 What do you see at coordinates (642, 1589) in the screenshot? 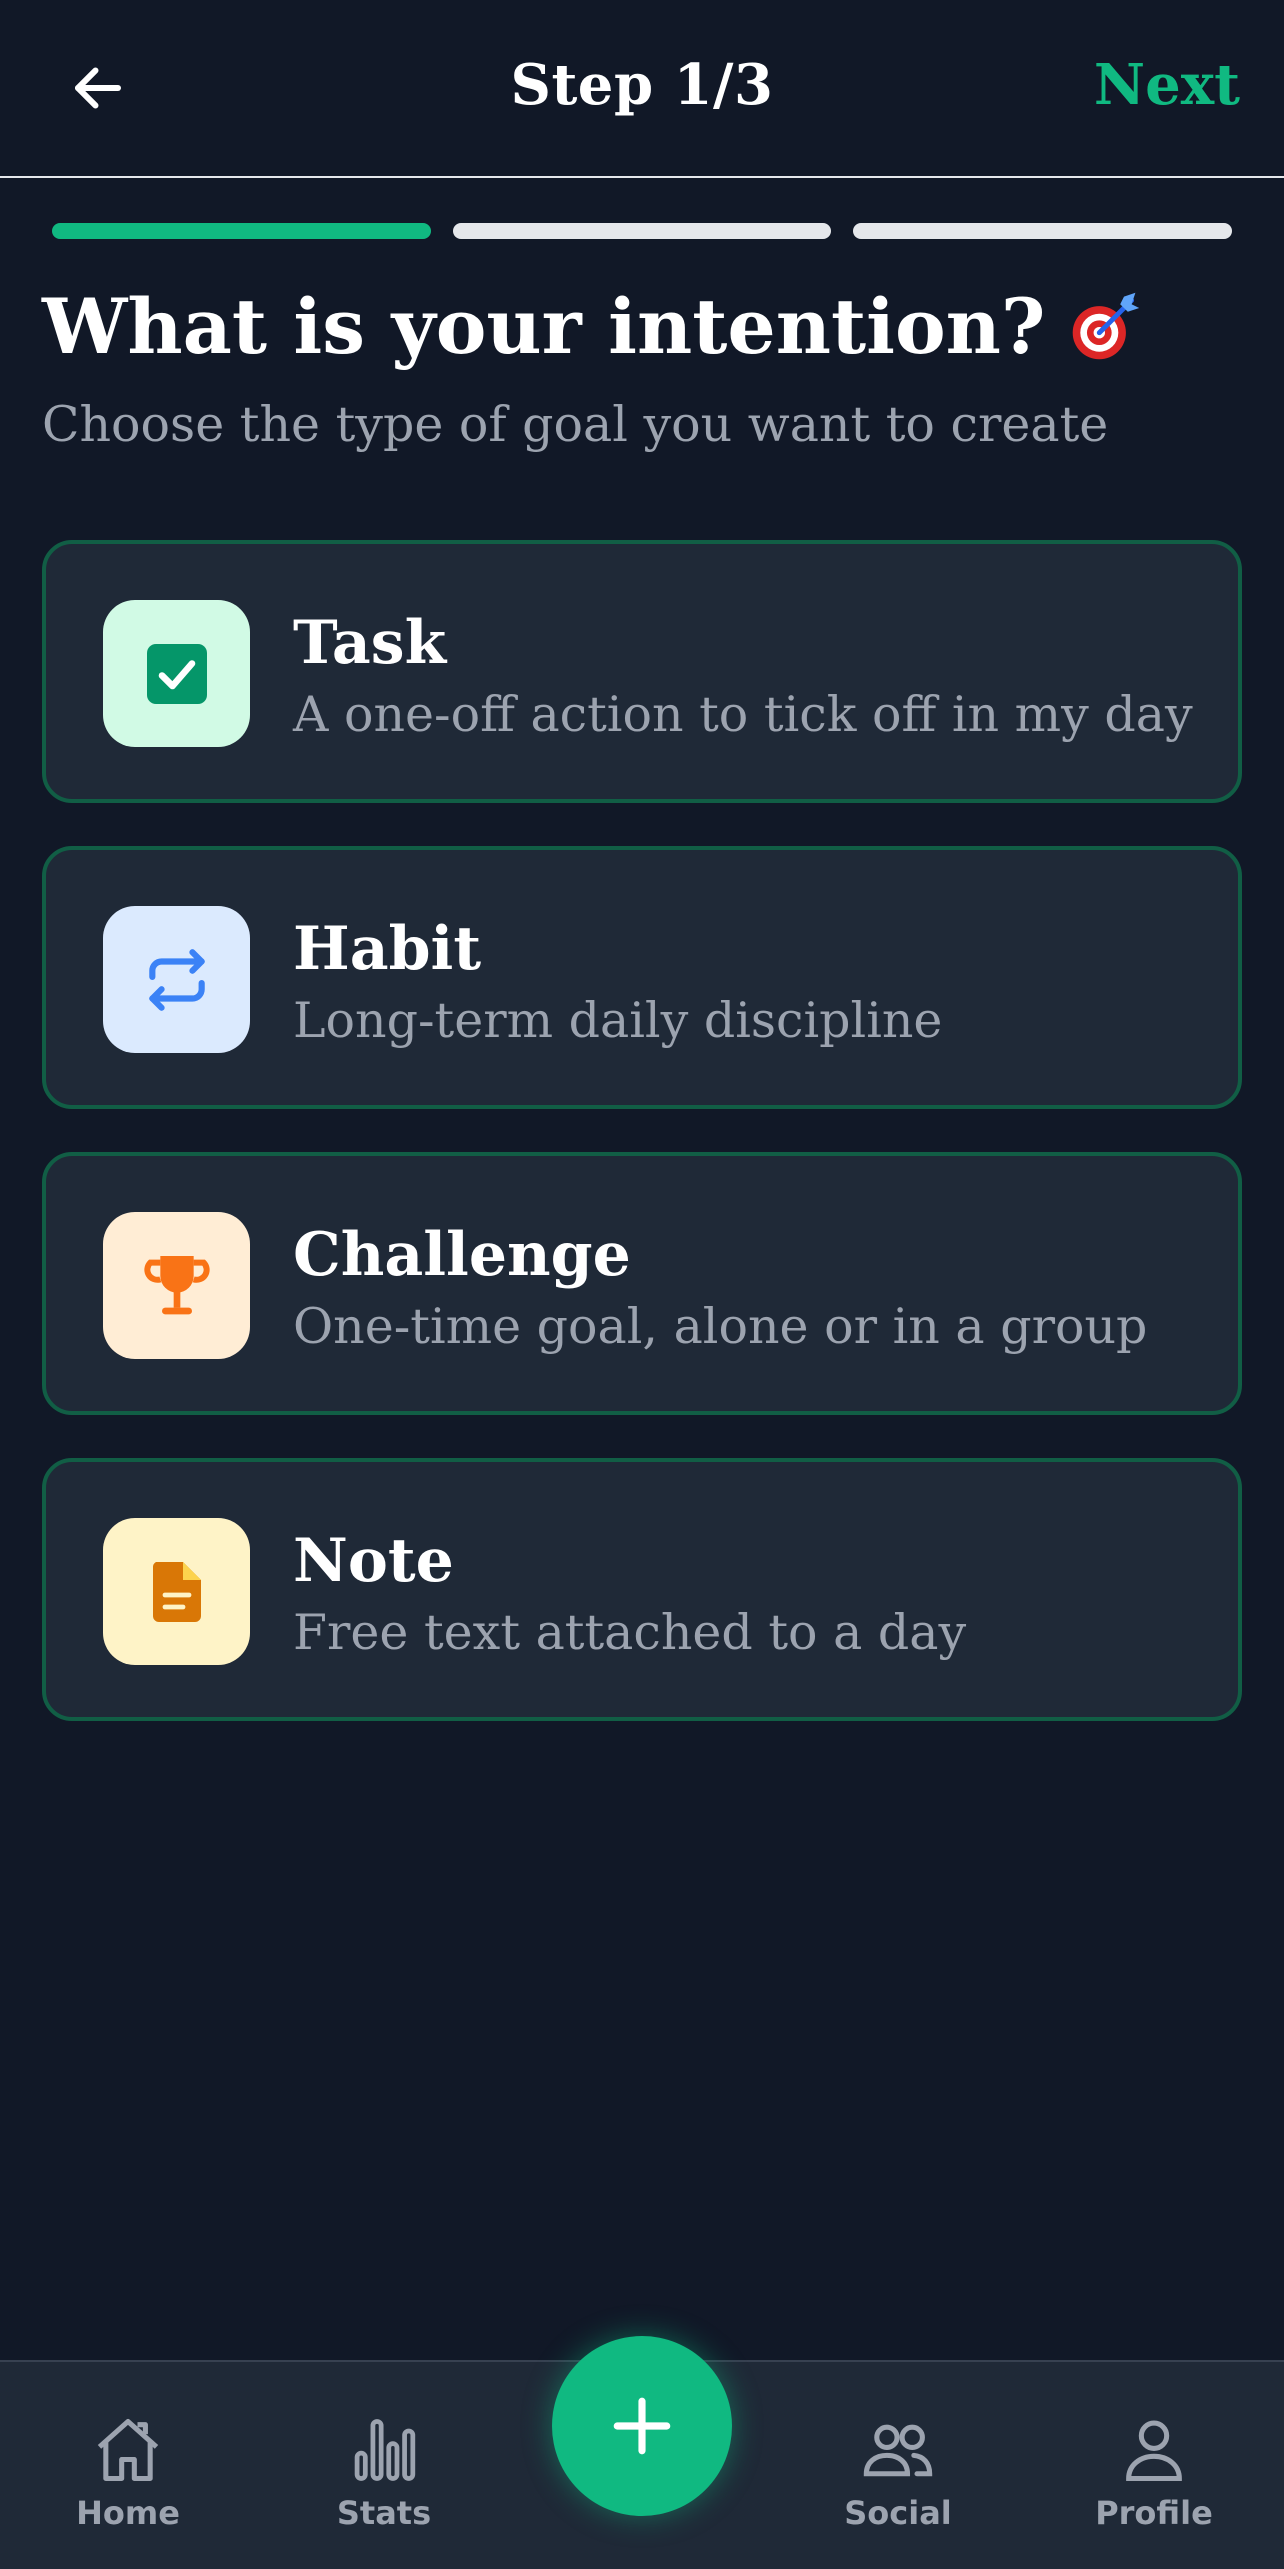
I see `goal-type-note-card: Note Free text attached to a day` at bounding box center [642, 1589].